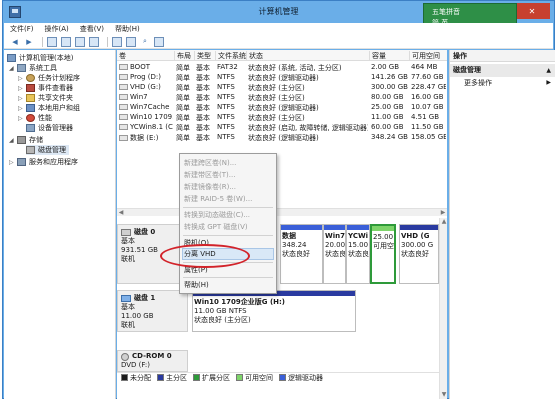 Image resolution: width=557 pixels, height=401 pixels. Describe the element at coordinates (150, 107) in the screenshot. I see `volume-cell-text: Win7Cache` at that location.